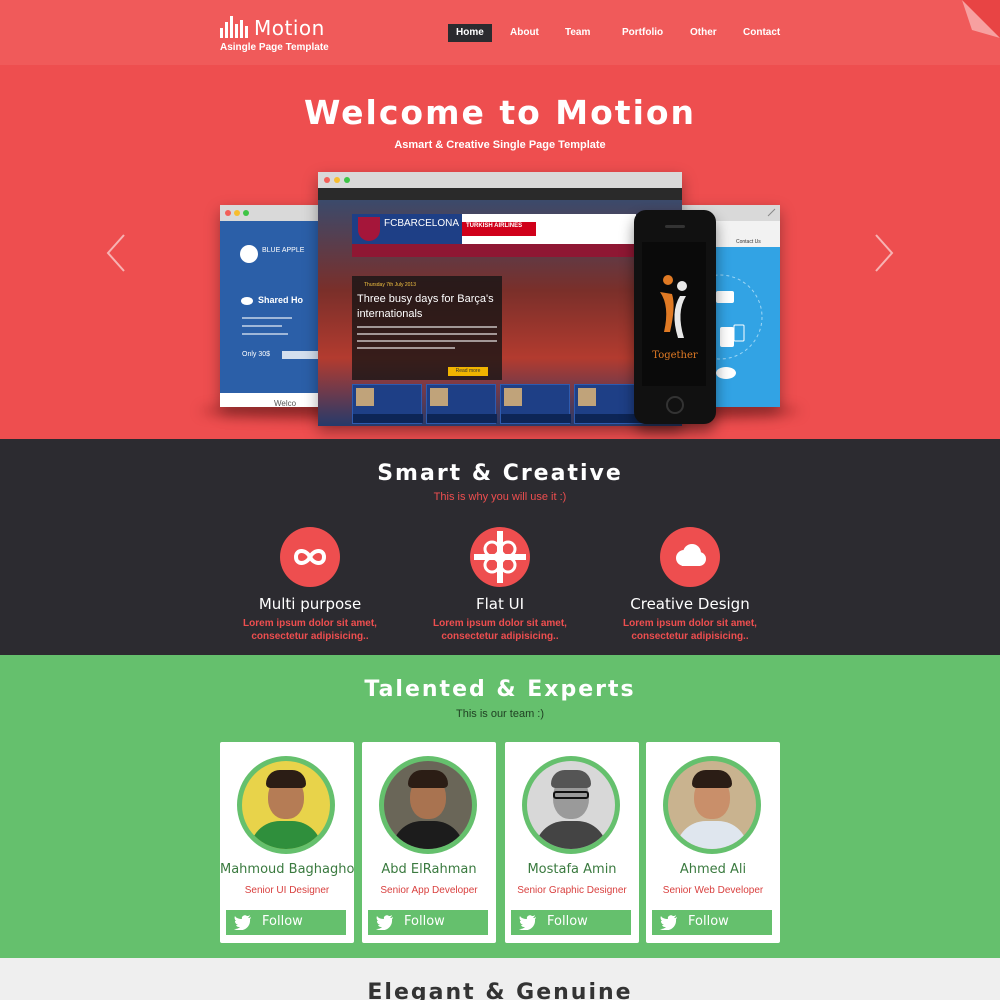  Describe the element at coordinates (429, 869) in the screenshot. I see `member-name: Abd ElRahman` at that location.